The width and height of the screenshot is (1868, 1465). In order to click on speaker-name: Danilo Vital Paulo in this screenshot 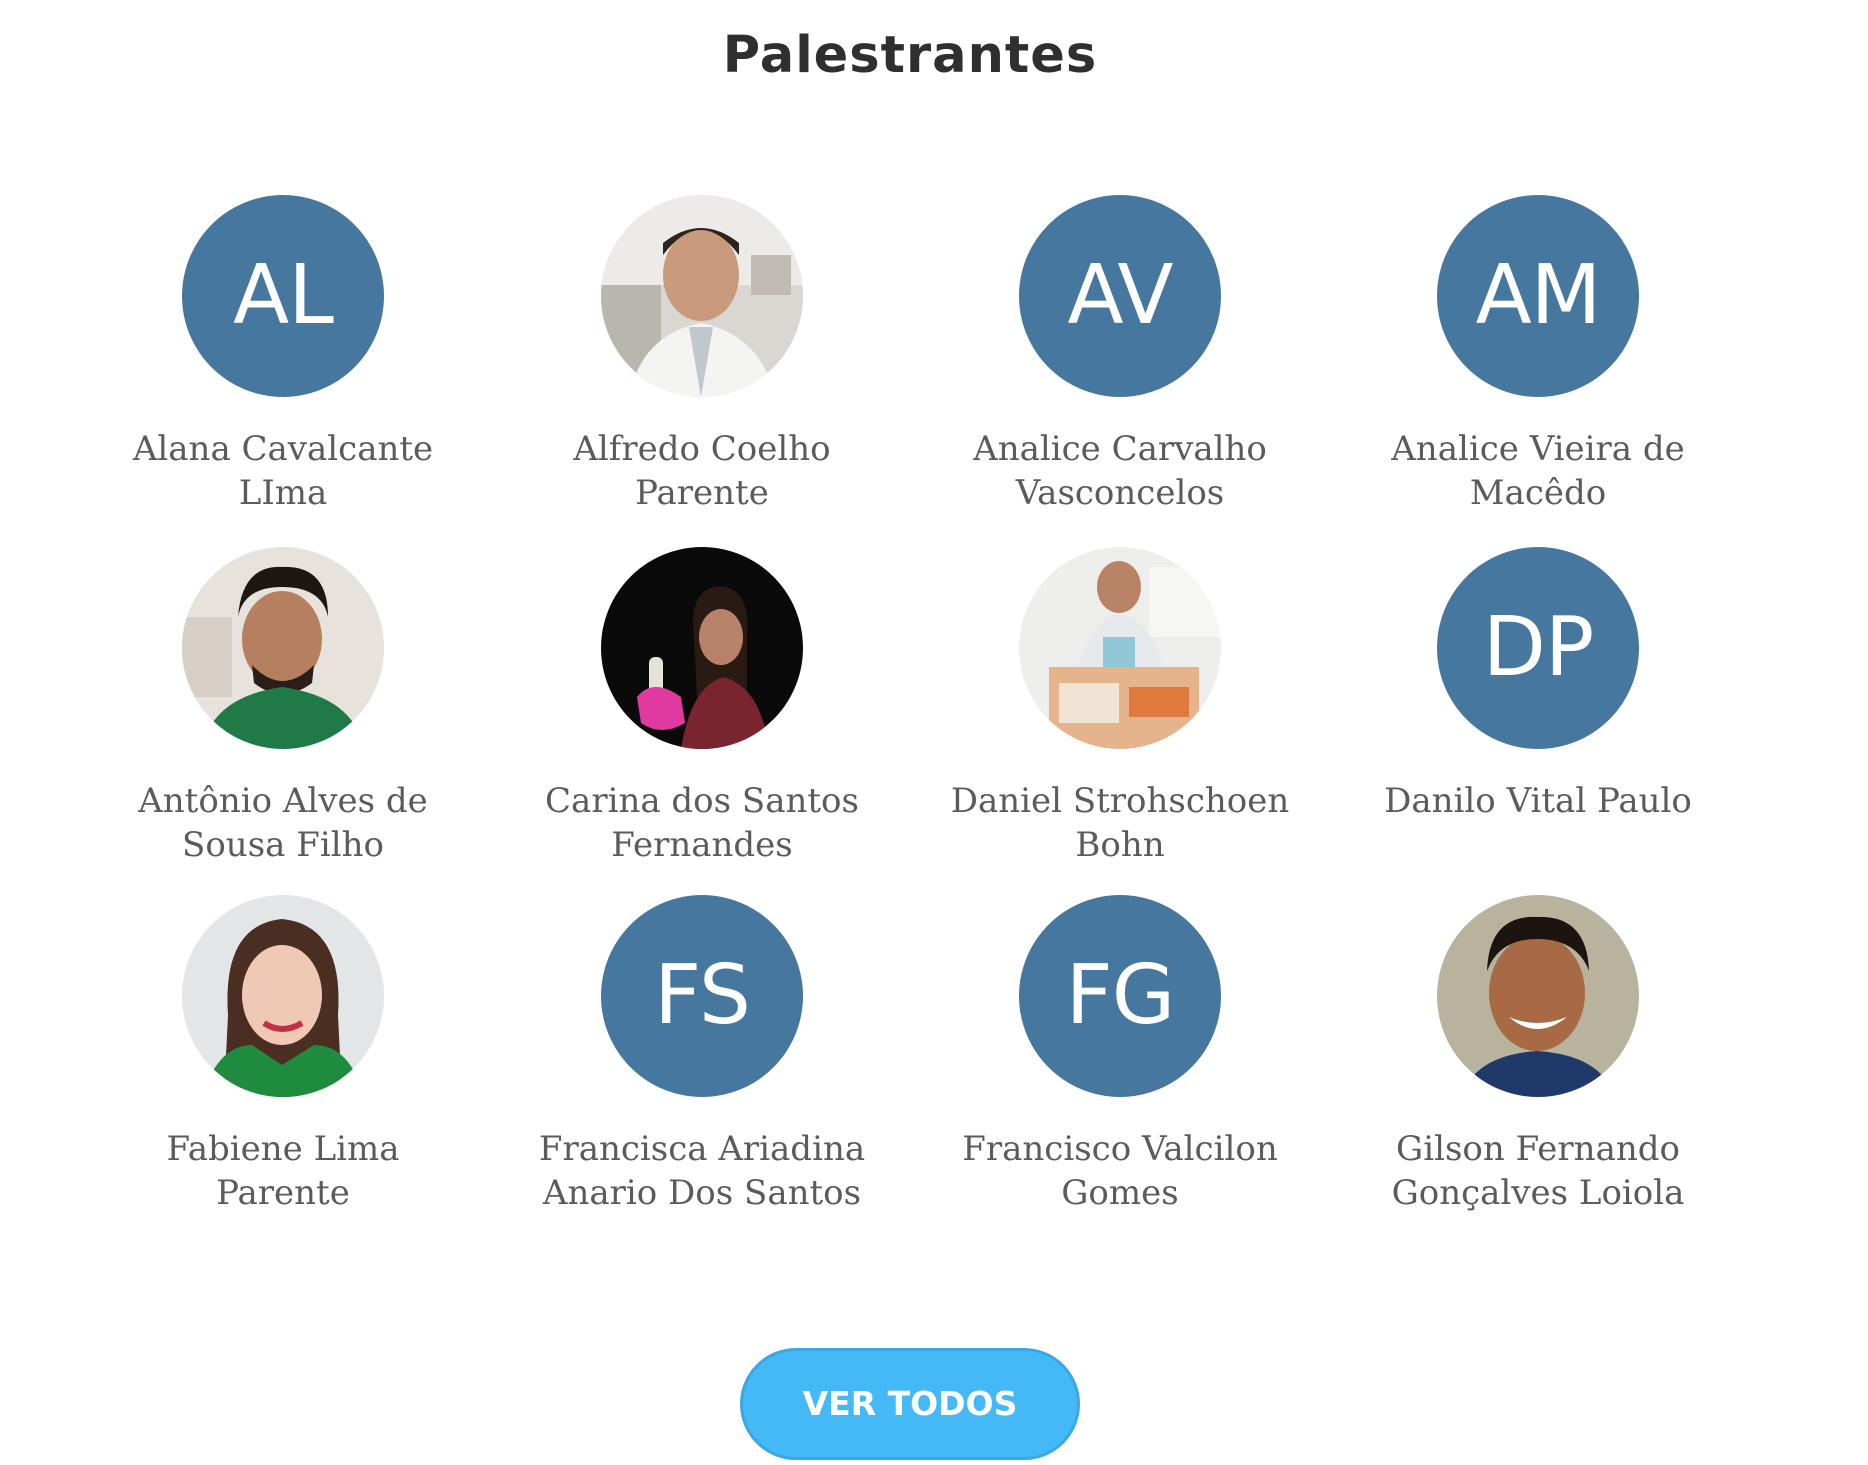, I will do `click(1538, 801)`.